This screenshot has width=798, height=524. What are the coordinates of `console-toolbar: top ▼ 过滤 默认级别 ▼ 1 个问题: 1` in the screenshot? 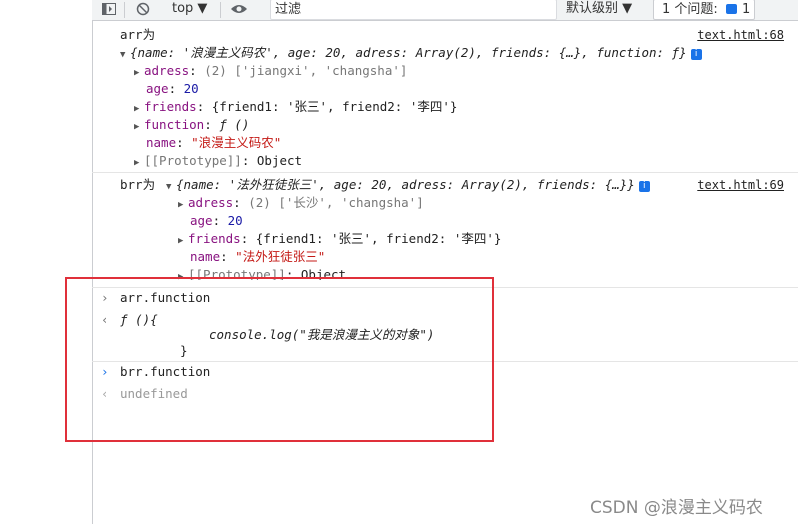 It's located at (445, 10).